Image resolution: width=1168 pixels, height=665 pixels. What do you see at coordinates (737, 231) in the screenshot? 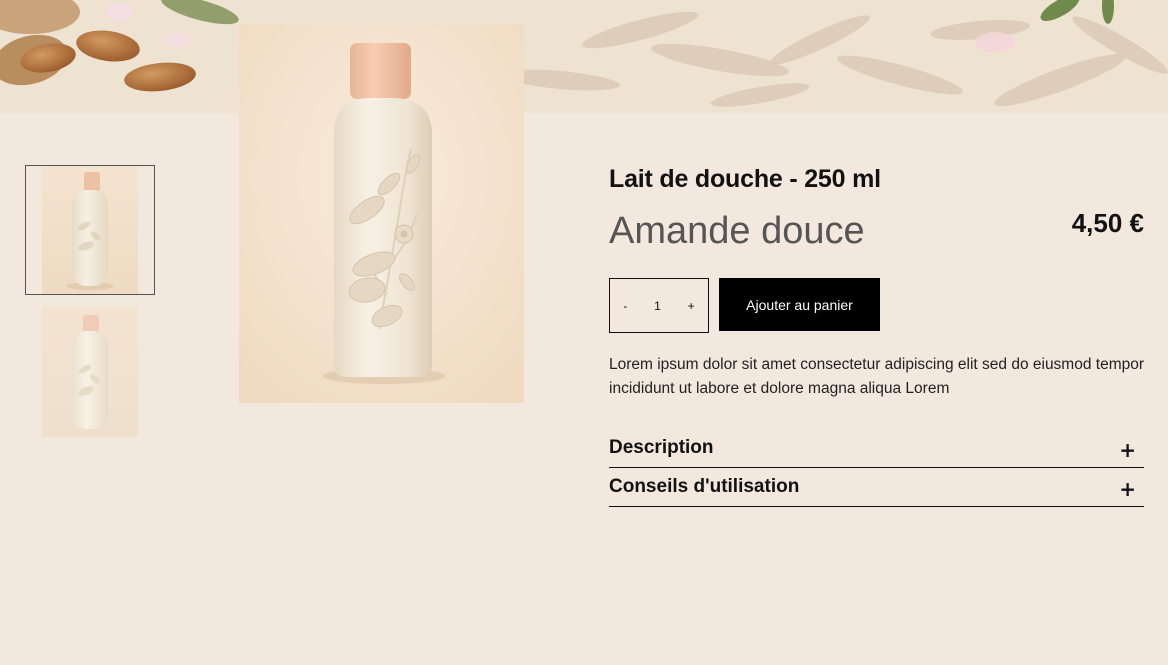
I see `product-variant: Amande douce` at bounding box center [737, 231].